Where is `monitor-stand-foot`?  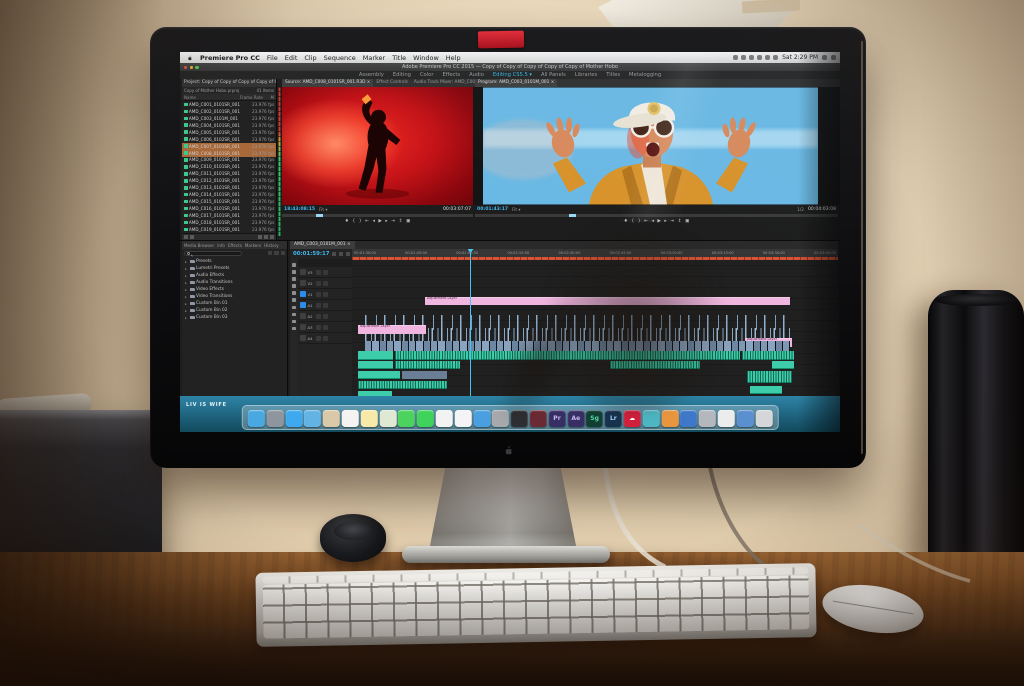
monitor-stand-foot is located at coordinates (506, 554).